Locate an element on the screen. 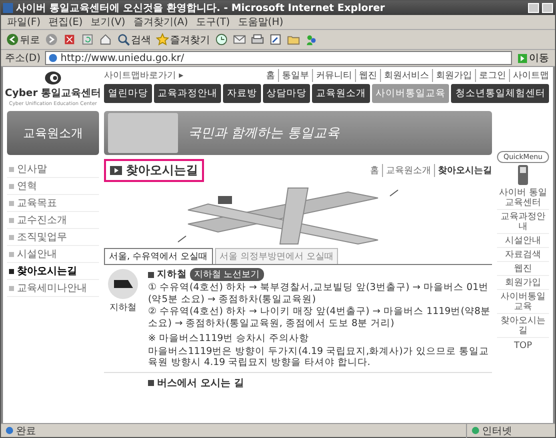 This screenshot has height=438, width=556. nav-tab: 열린마당 is located at coordinates (128, 93).